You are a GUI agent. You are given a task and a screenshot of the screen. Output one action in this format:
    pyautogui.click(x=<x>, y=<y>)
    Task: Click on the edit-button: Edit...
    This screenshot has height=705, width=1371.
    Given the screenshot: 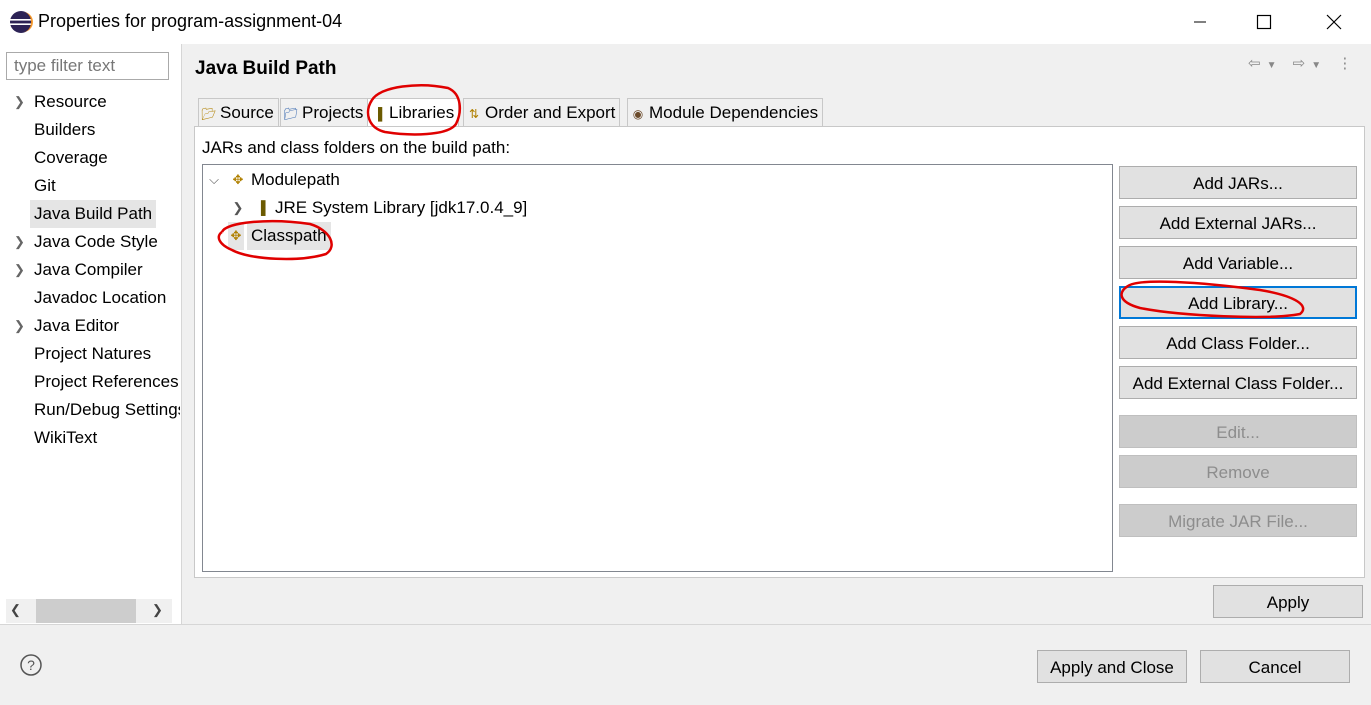 What is the action you would take?
    pyautogui.click(x=1238, y=431)
    